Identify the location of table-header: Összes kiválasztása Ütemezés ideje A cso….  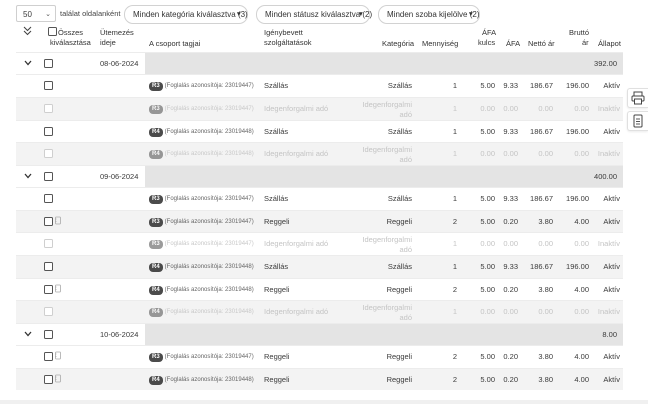
(319, 38).